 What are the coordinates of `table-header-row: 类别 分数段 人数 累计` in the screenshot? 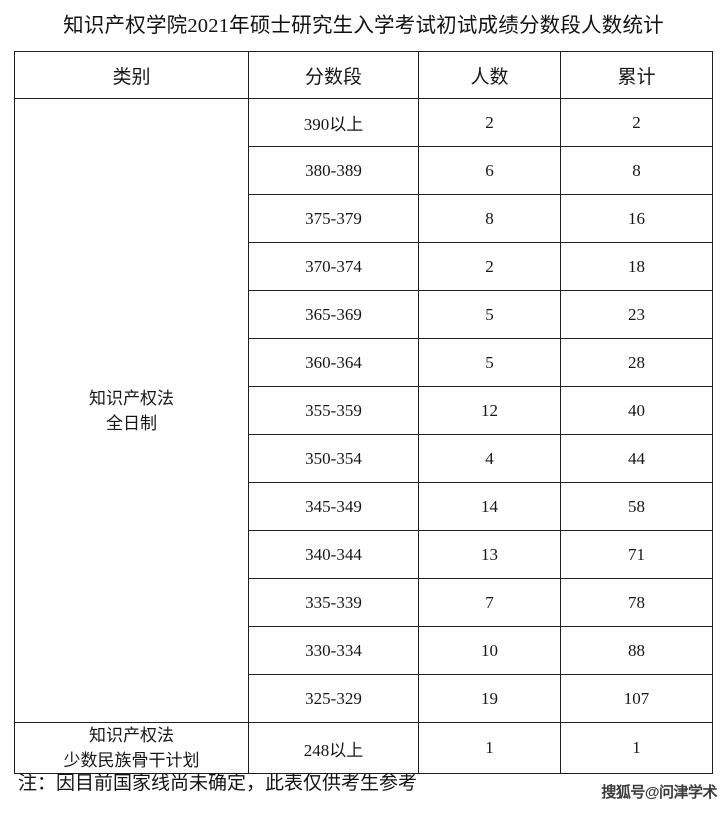 It's located at (363, 75).